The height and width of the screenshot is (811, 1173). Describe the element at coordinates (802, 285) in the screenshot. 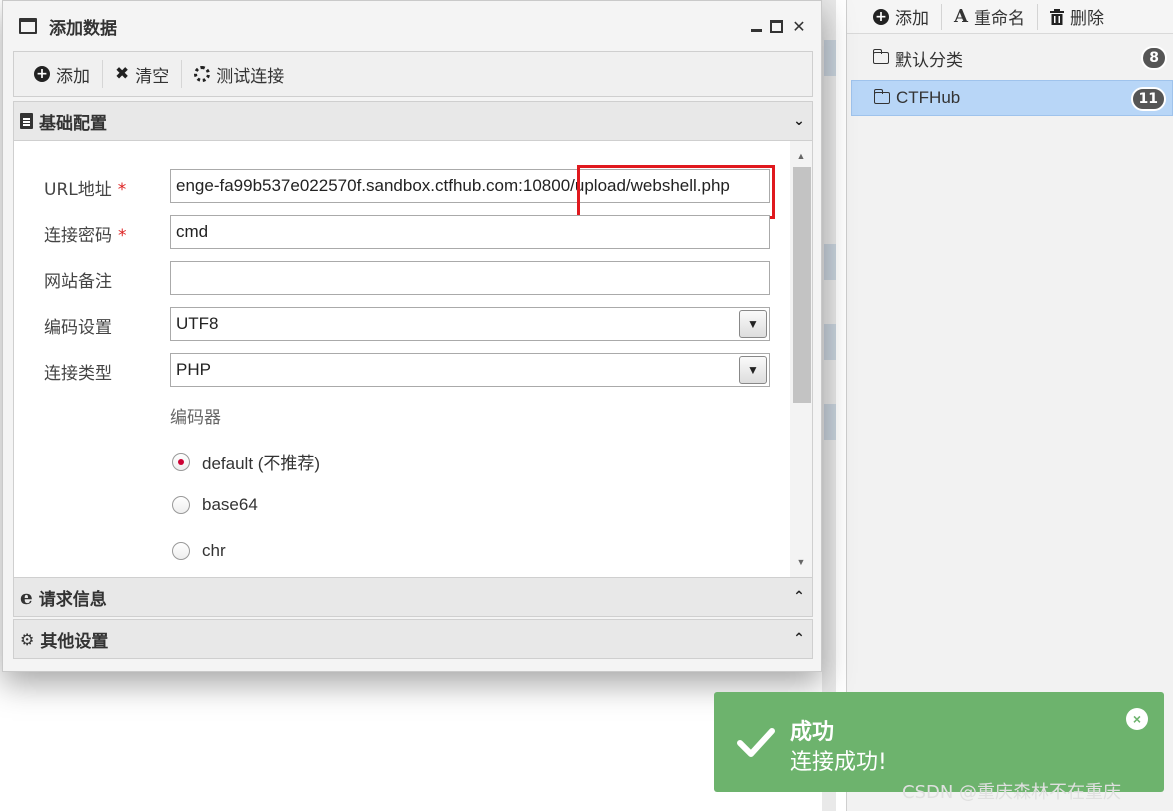

I see `scrollbar-thumb` at that location.